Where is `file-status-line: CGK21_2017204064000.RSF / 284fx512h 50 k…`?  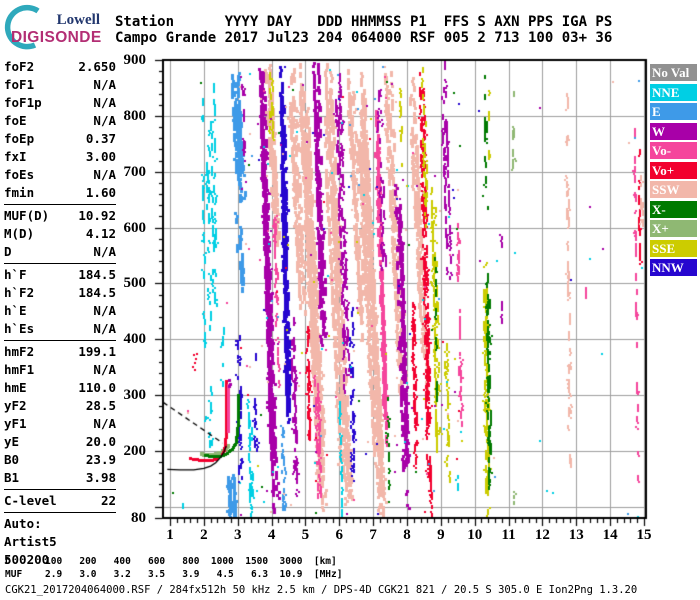
file-status-line: CGK21_2017204064000.RSF / 284fx512h 50 k… is located at coordinates (321, 590).